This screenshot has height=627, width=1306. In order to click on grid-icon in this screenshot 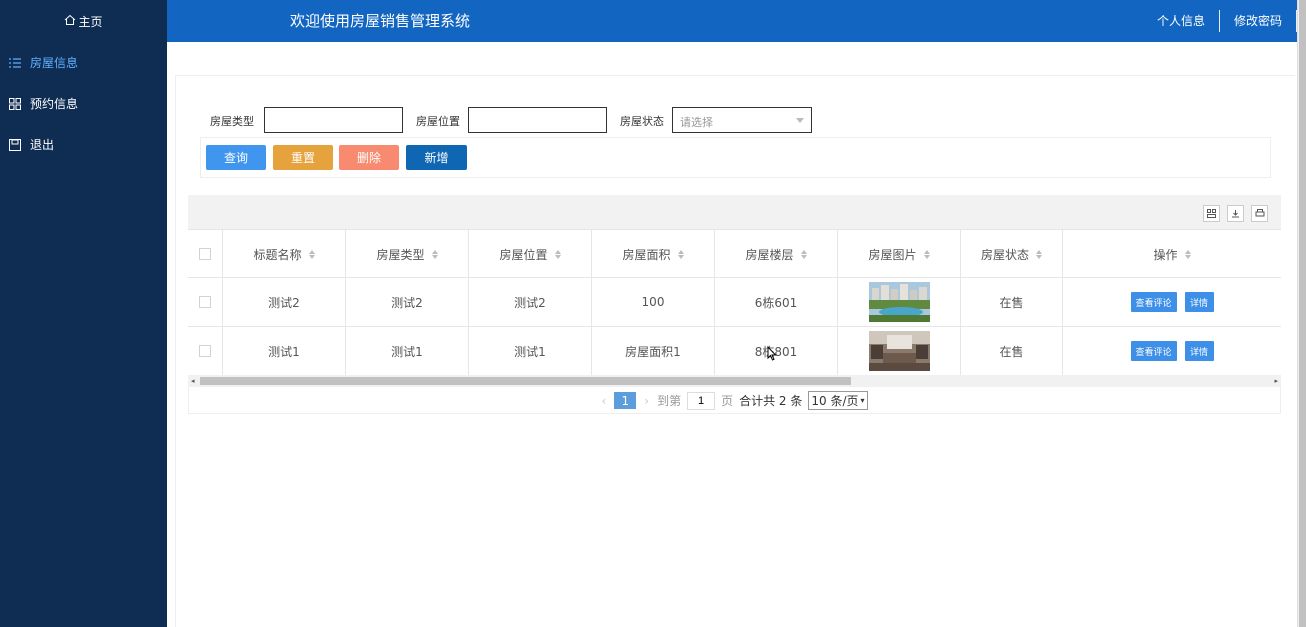, I will do `click(15, 104)`.